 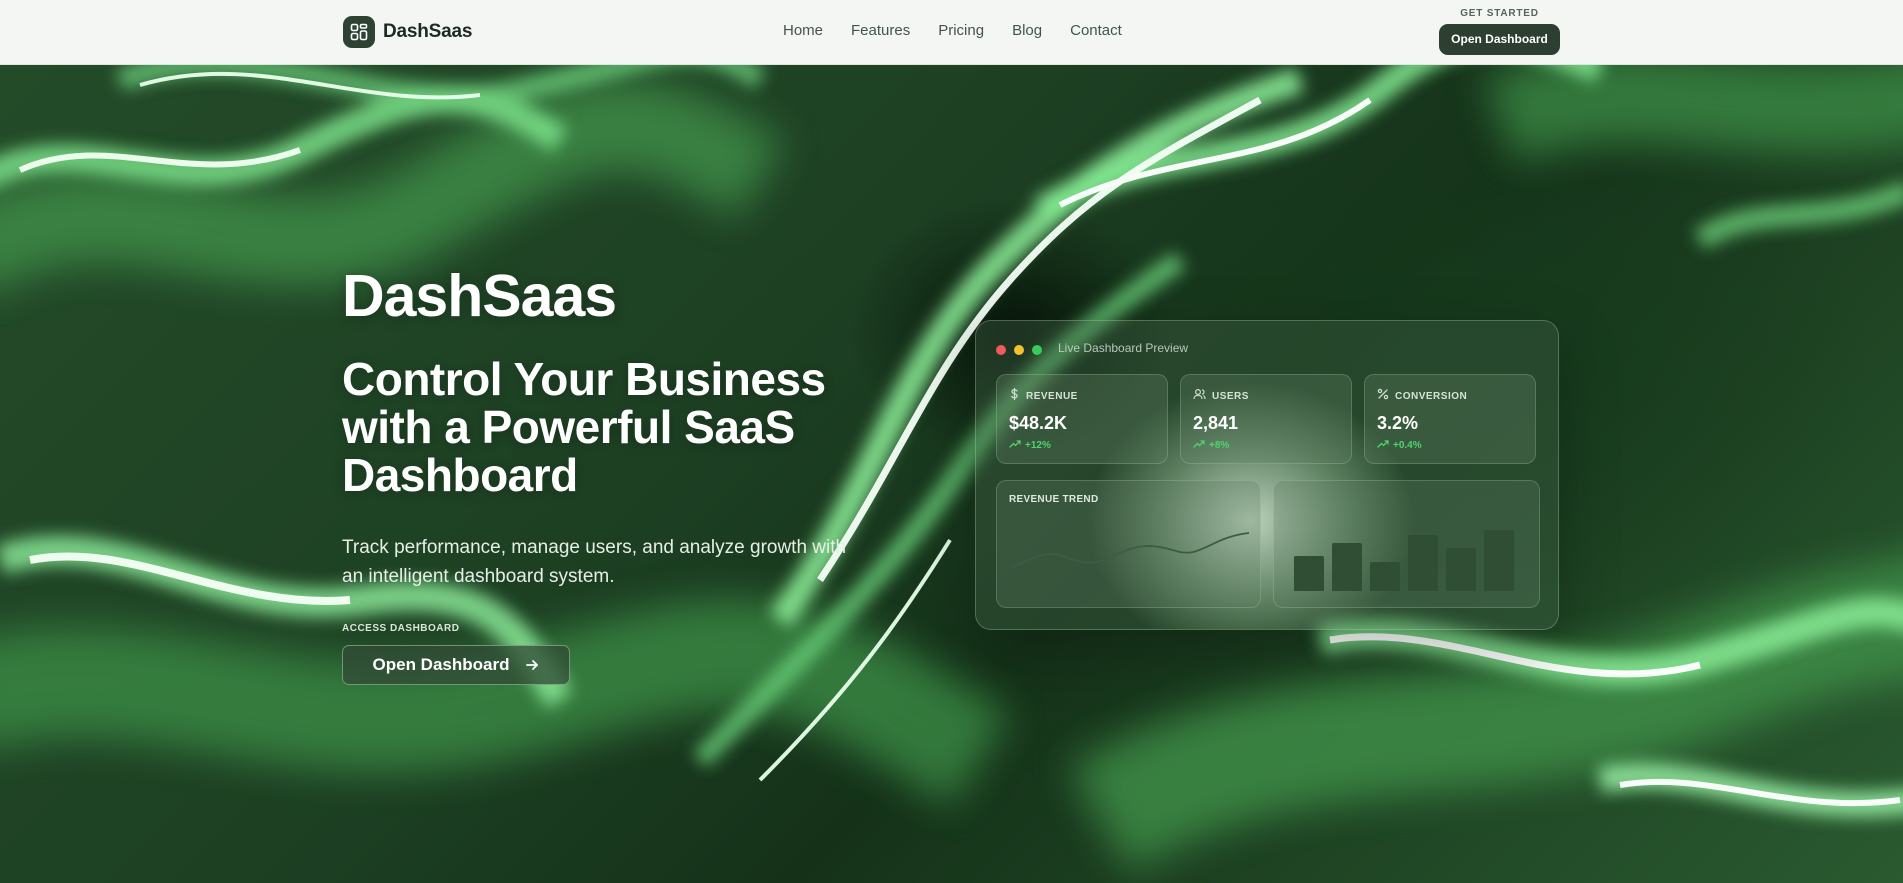 What do you see at coordinates (1216, 423) in the screenshot?
I see `stat-value-users: 2,841` at bounding box center [1216, 423].